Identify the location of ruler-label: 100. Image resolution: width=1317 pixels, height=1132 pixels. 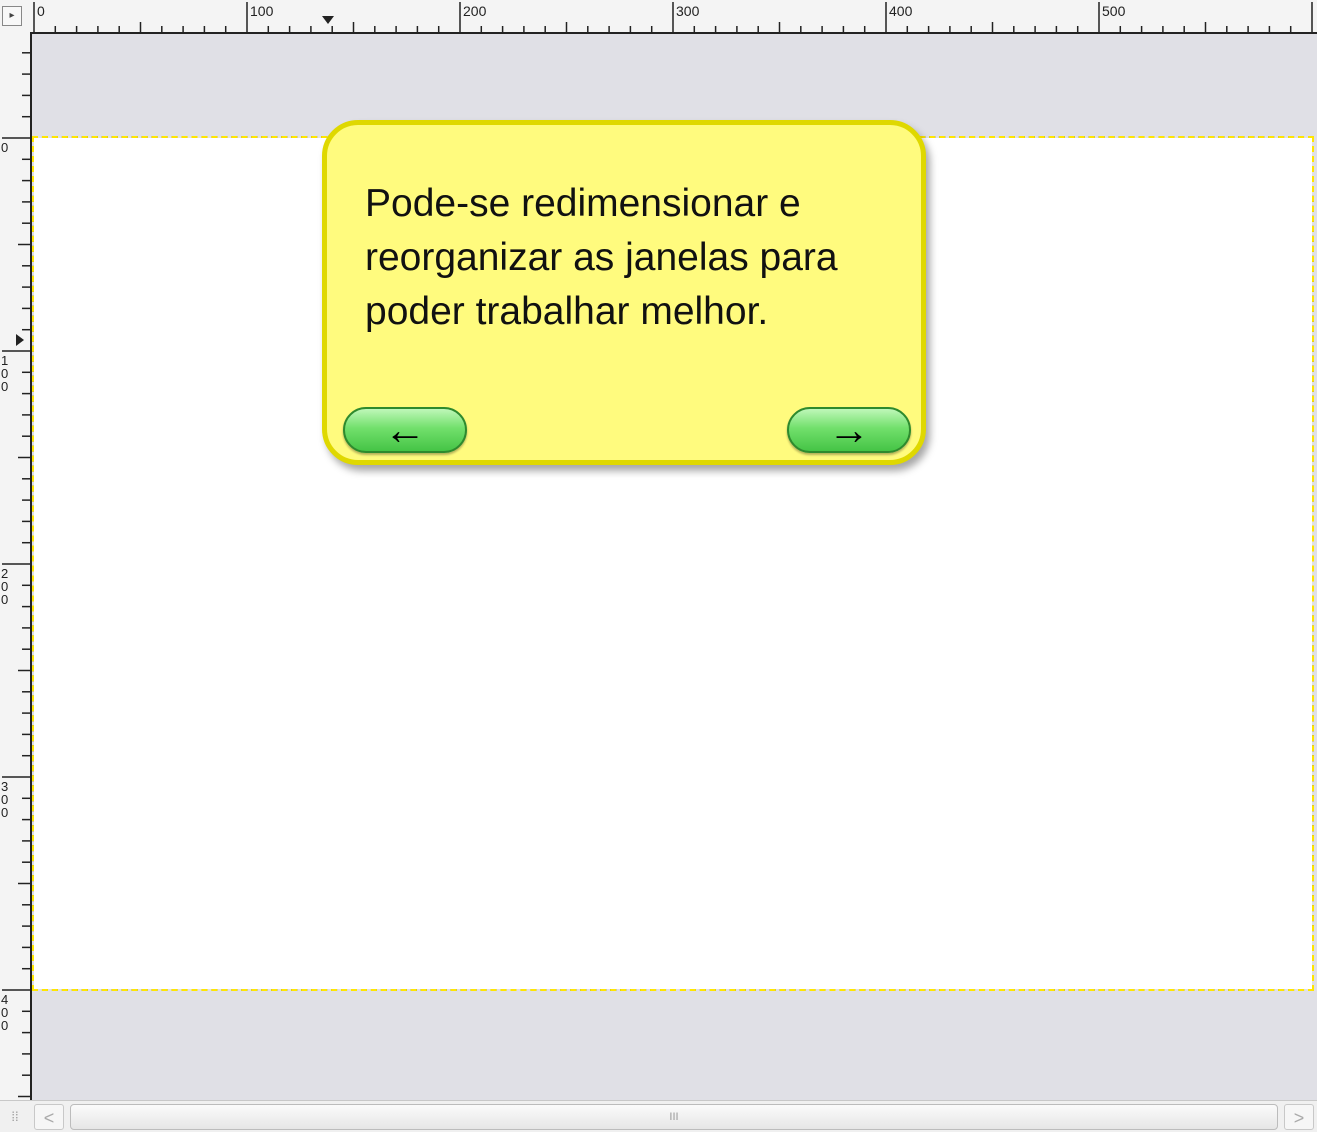
(262, 11).